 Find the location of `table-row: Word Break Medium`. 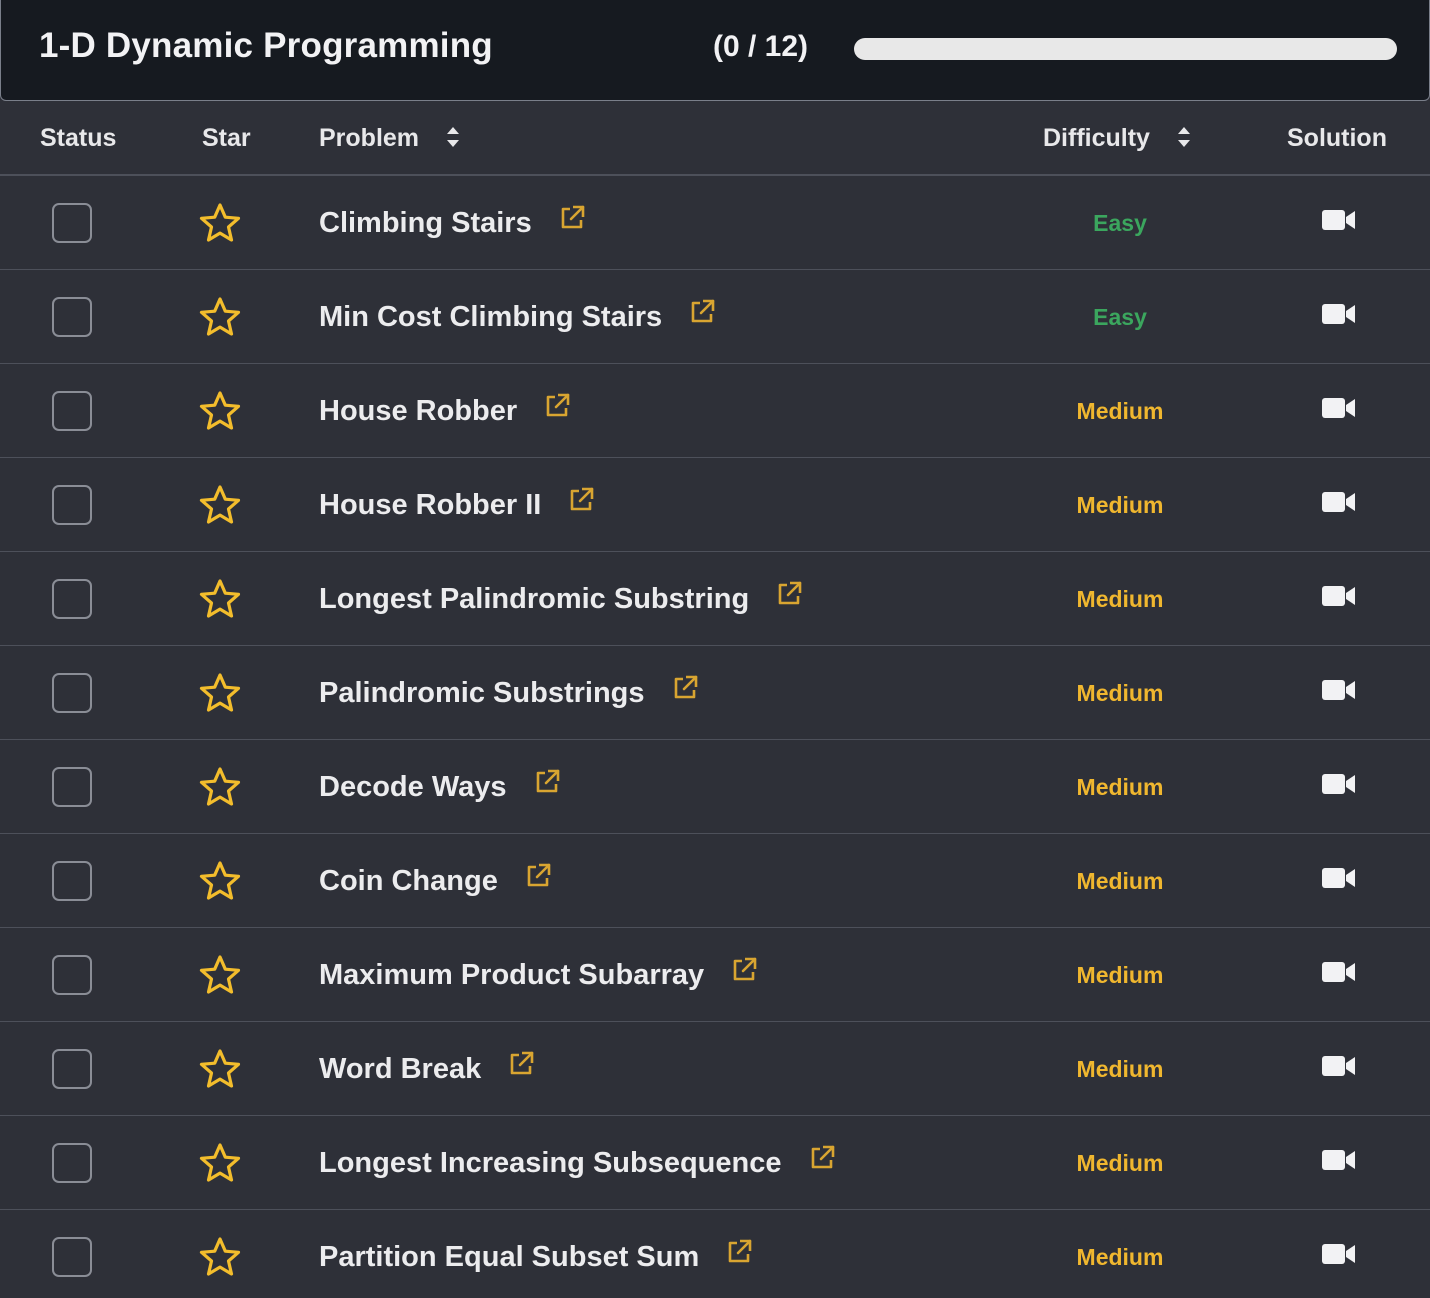

table-row: Word Break Medium is located at coordinates (715, 1069).